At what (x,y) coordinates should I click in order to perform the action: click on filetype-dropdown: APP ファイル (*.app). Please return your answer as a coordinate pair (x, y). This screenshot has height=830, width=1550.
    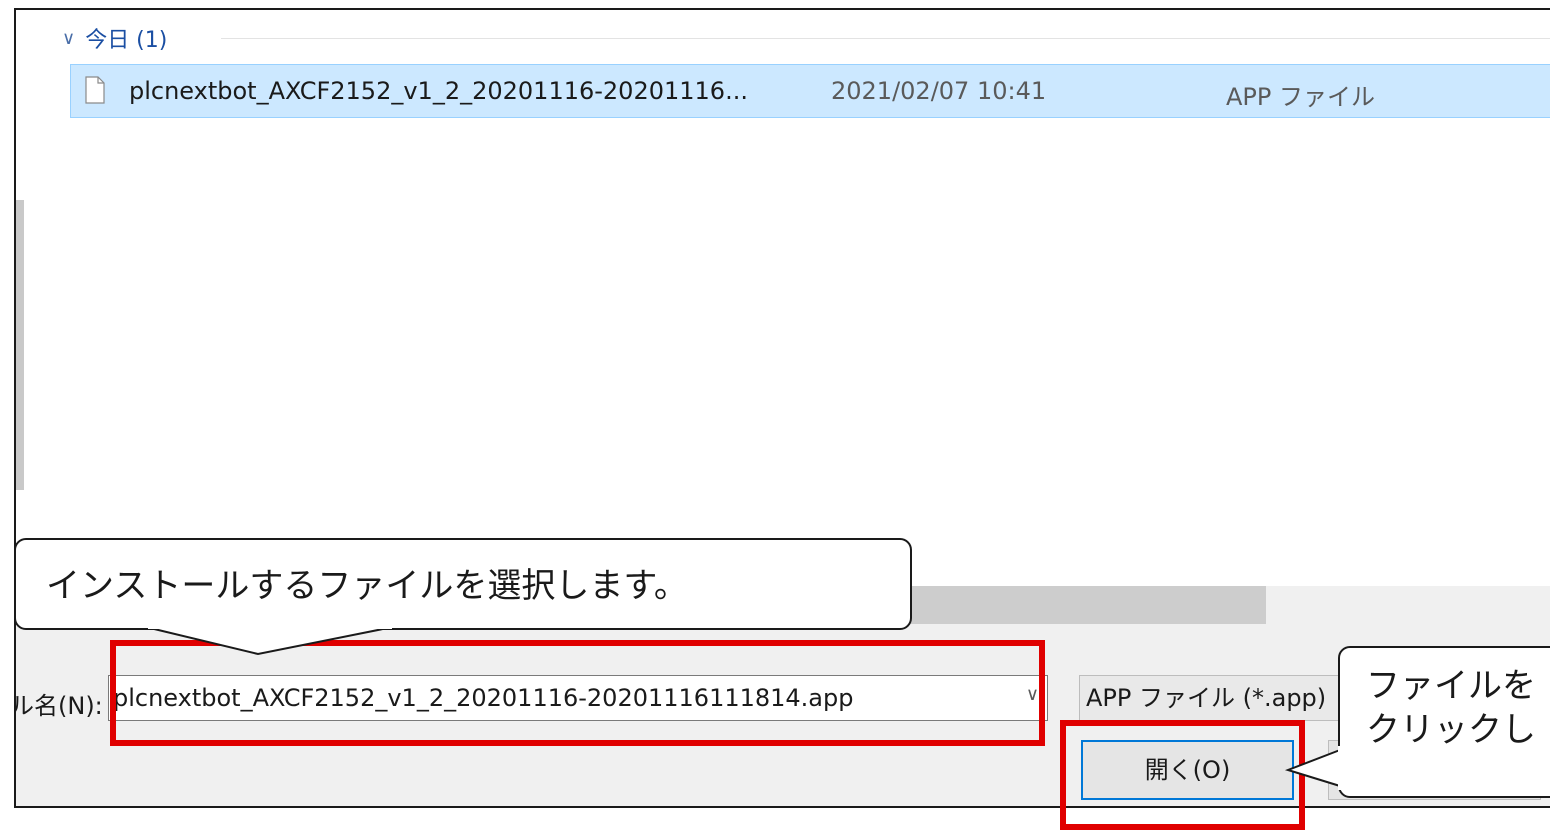
    Looking at the image, I should click on (1209, 698).